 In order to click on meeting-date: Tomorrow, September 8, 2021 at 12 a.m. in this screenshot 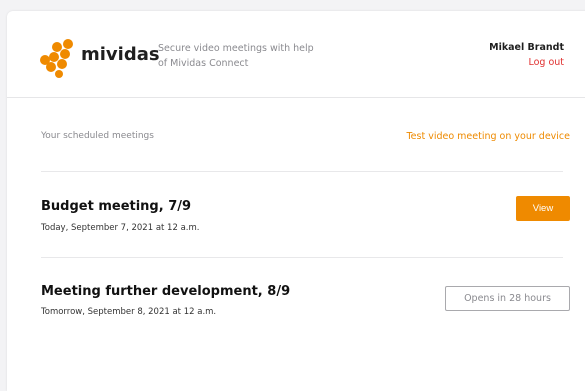, I will do `click(129, 312)`.